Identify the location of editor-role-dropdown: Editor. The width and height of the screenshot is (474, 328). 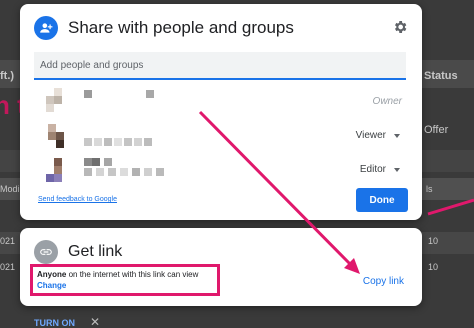
(380, 169).